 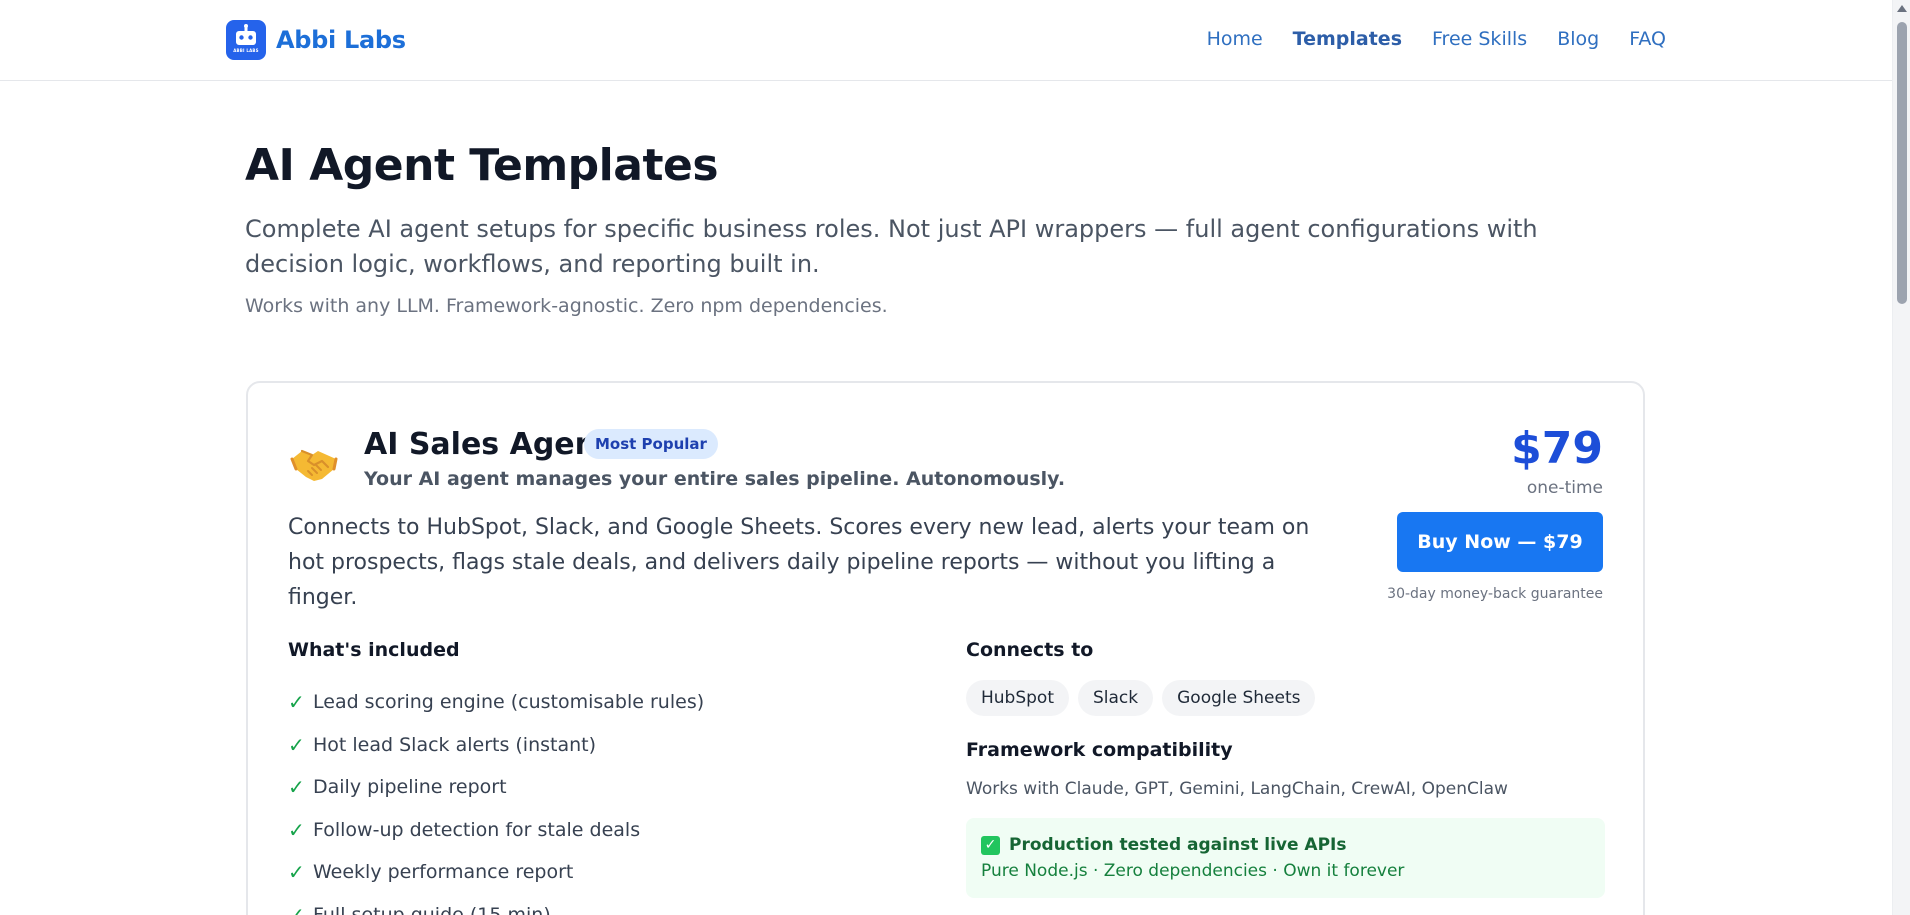 I want to click on guarantee-text: 30-day money-back guarantee, so click(x=1495, y=594).